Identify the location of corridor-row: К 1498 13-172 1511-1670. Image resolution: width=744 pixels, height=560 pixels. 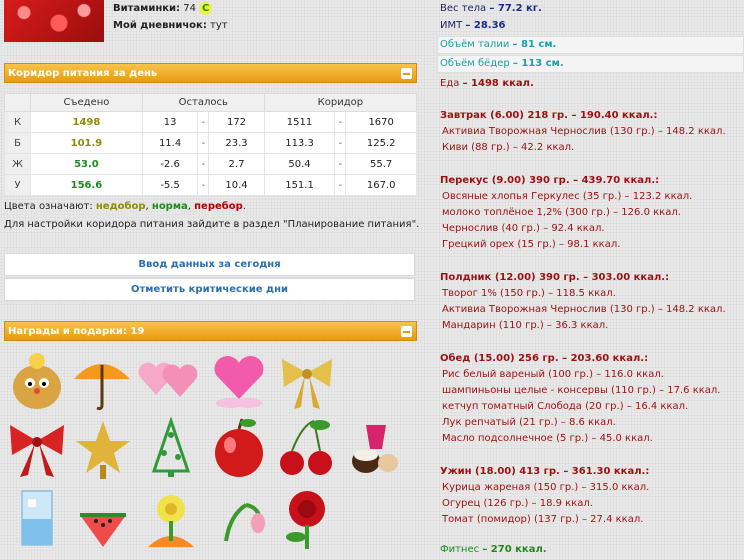
(210, 122).